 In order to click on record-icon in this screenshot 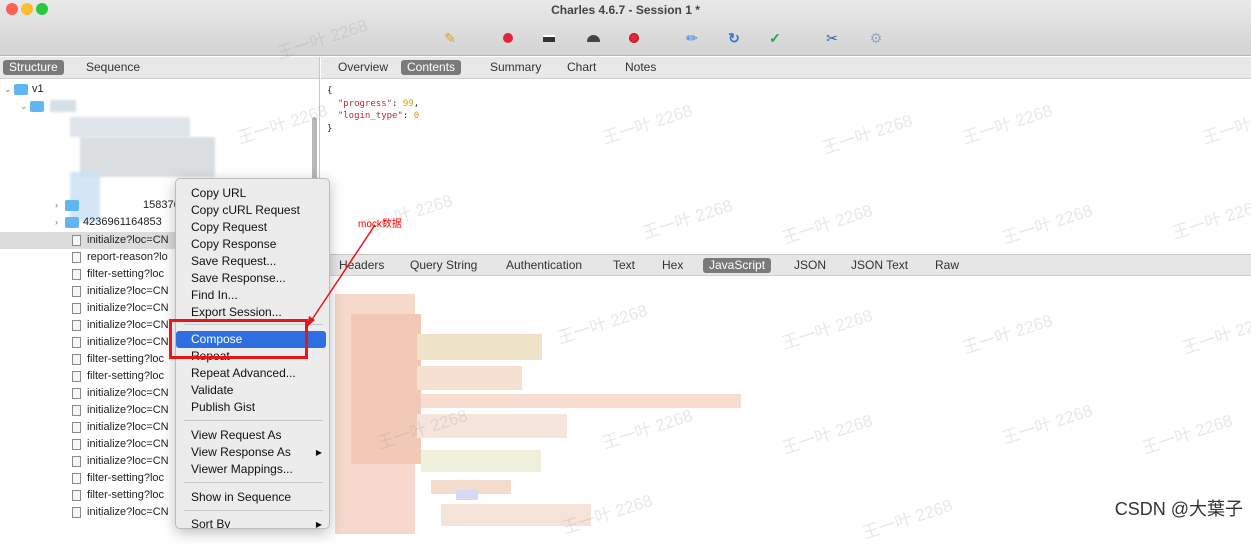, I will do `click(508, 38)`.